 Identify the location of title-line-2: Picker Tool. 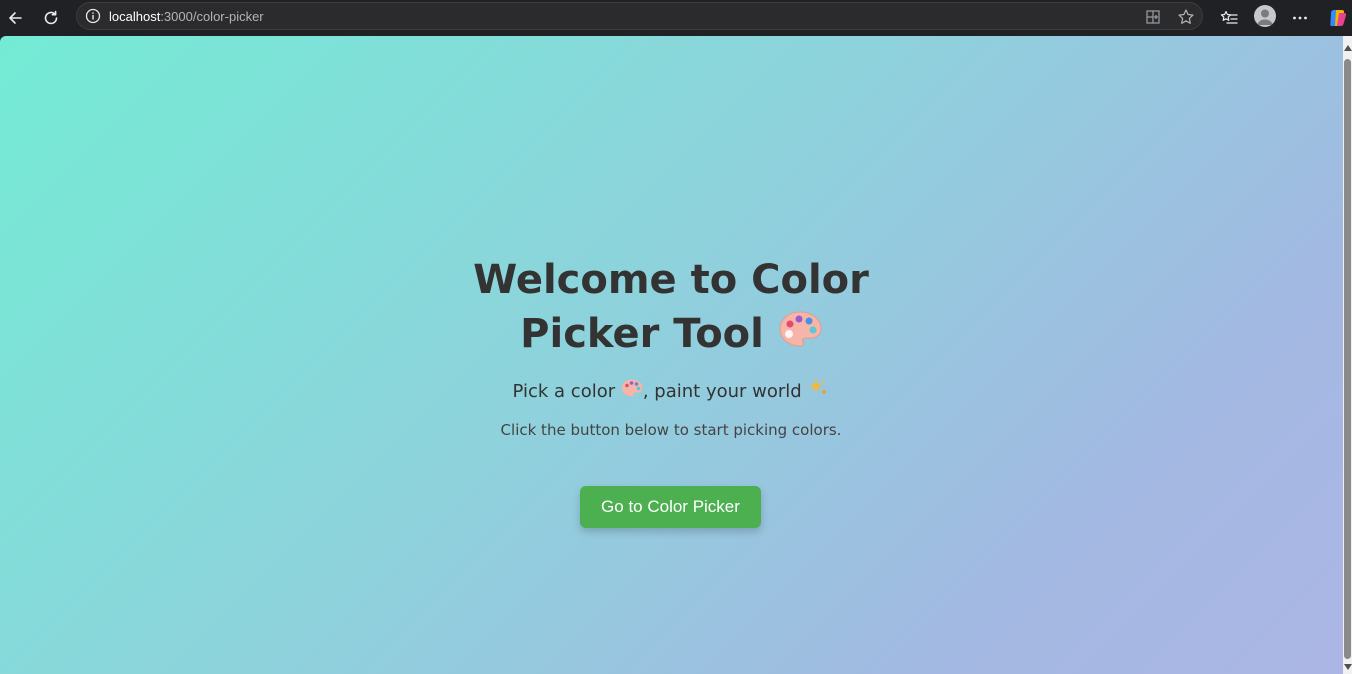
(642, 334).